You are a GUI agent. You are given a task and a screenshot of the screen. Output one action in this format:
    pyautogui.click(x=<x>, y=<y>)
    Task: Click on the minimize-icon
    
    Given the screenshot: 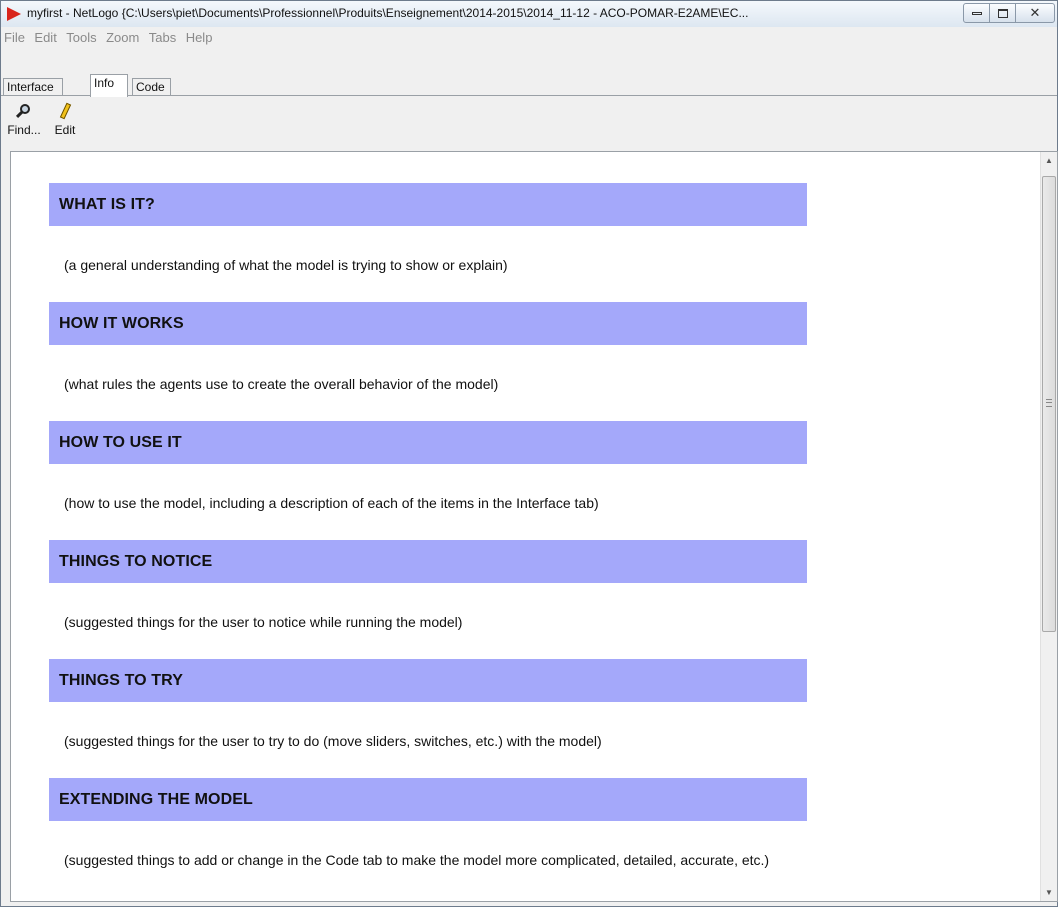 What is the action you would take?
    pyautogui.click(x=977, y=13)
    